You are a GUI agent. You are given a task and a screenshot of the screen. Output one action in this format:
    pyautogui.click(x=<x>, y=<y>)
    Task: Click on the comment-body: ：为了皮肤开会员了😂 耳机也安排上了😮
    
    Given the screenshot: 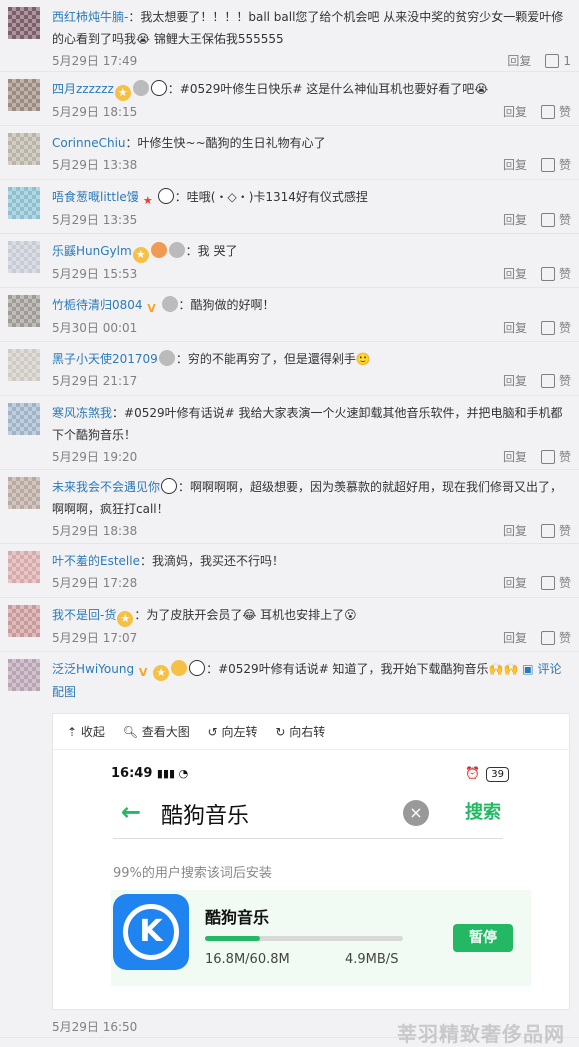 What is the action you would take?
    pyautogui.click(x=245, y=615)
    